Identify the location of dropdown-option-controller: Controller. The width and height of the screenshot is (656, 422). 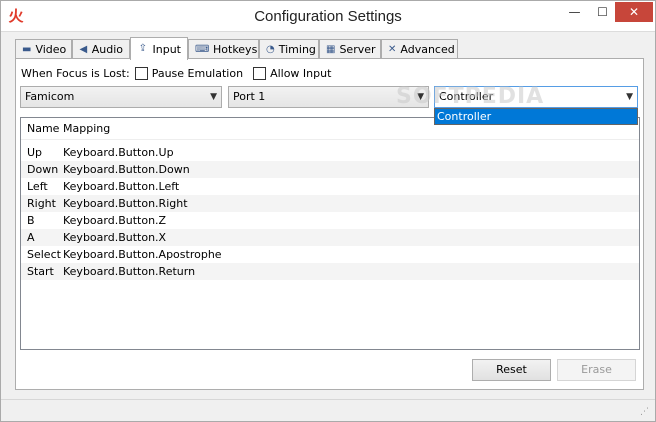
(536, 116).